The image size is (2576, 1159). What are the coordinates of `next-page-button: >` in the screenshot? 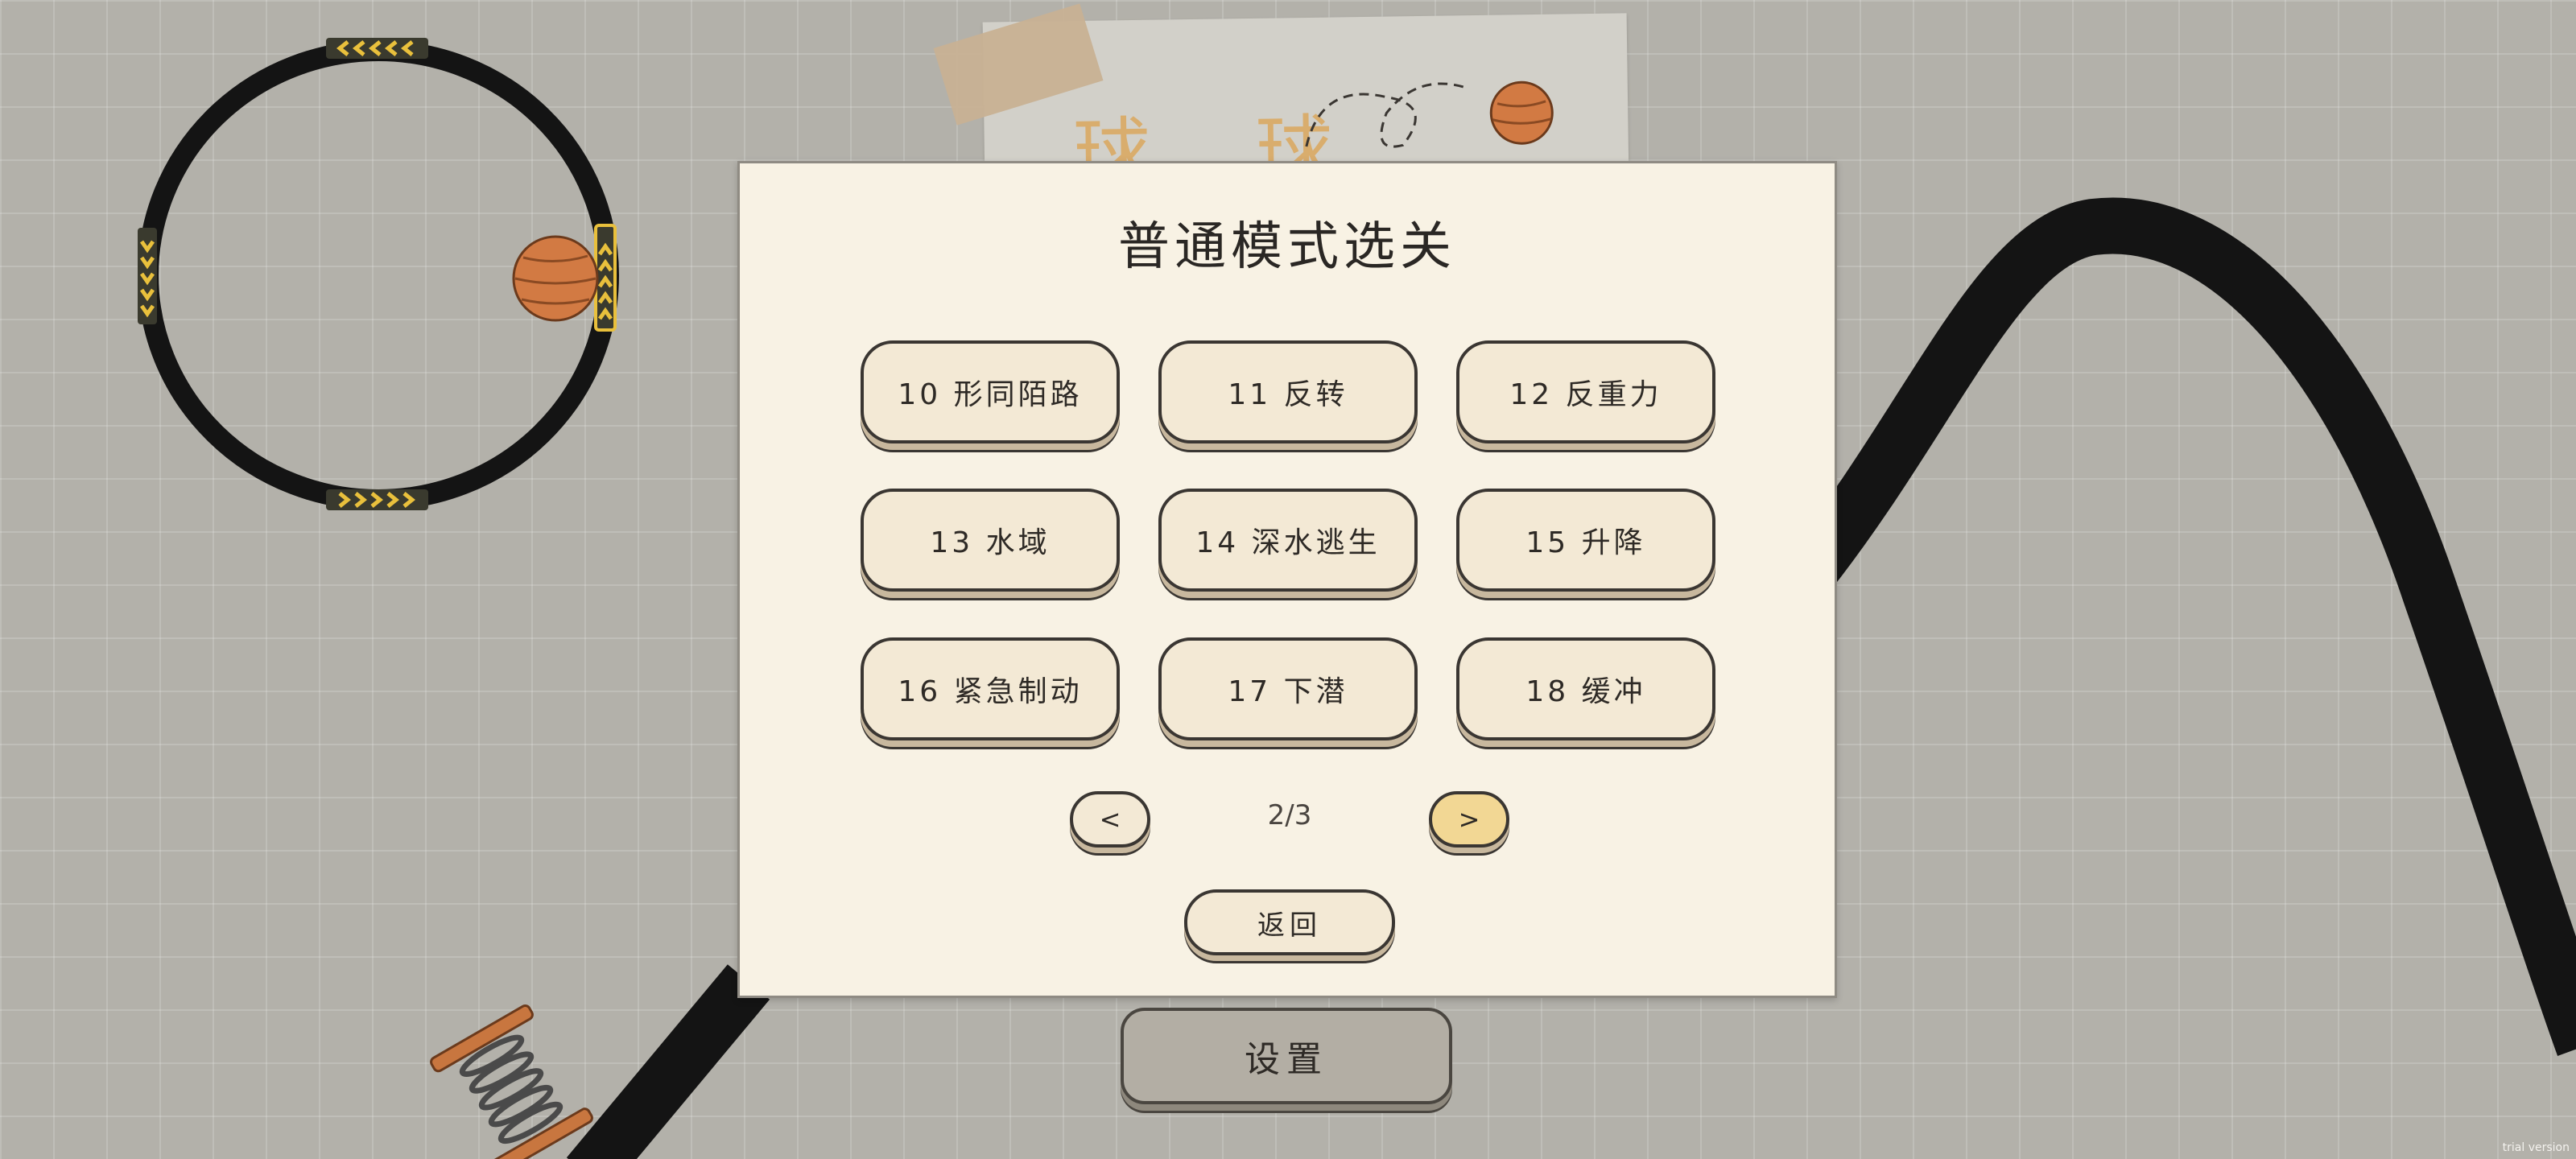 It's located at (1469, 819).